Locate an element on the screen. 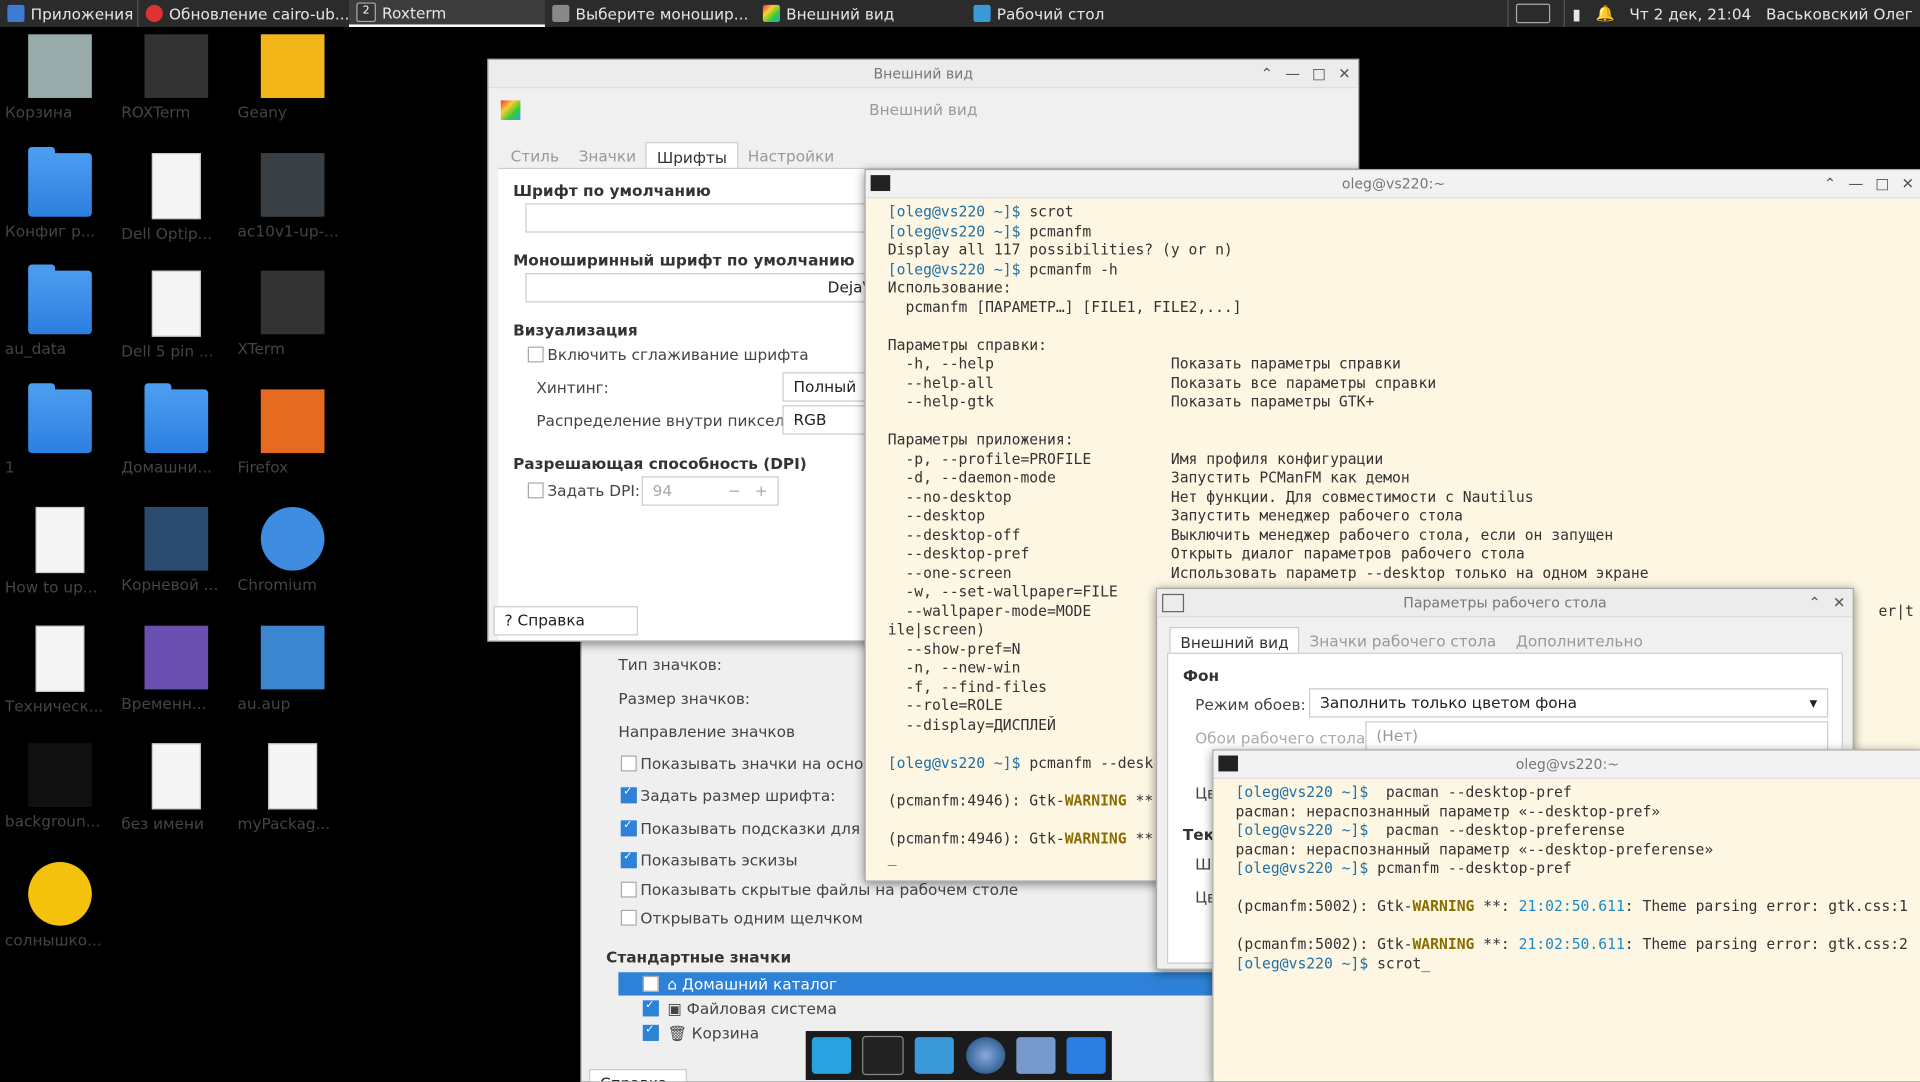 The width and height of the screenshot is (1920, 1082). opt3: Показывать подсказки для знач is located at coordinates (761, 828).